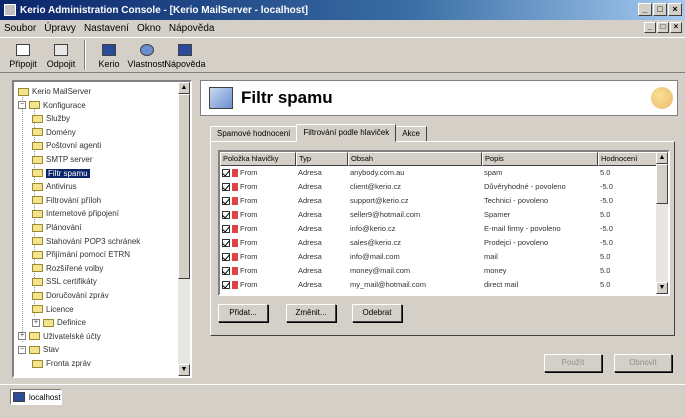  What do you see at coordinates (439, 271) in the screenshot?
I see `table-row: From Adresa money@mail.com money 5.0` at bounding box center [439, 271].